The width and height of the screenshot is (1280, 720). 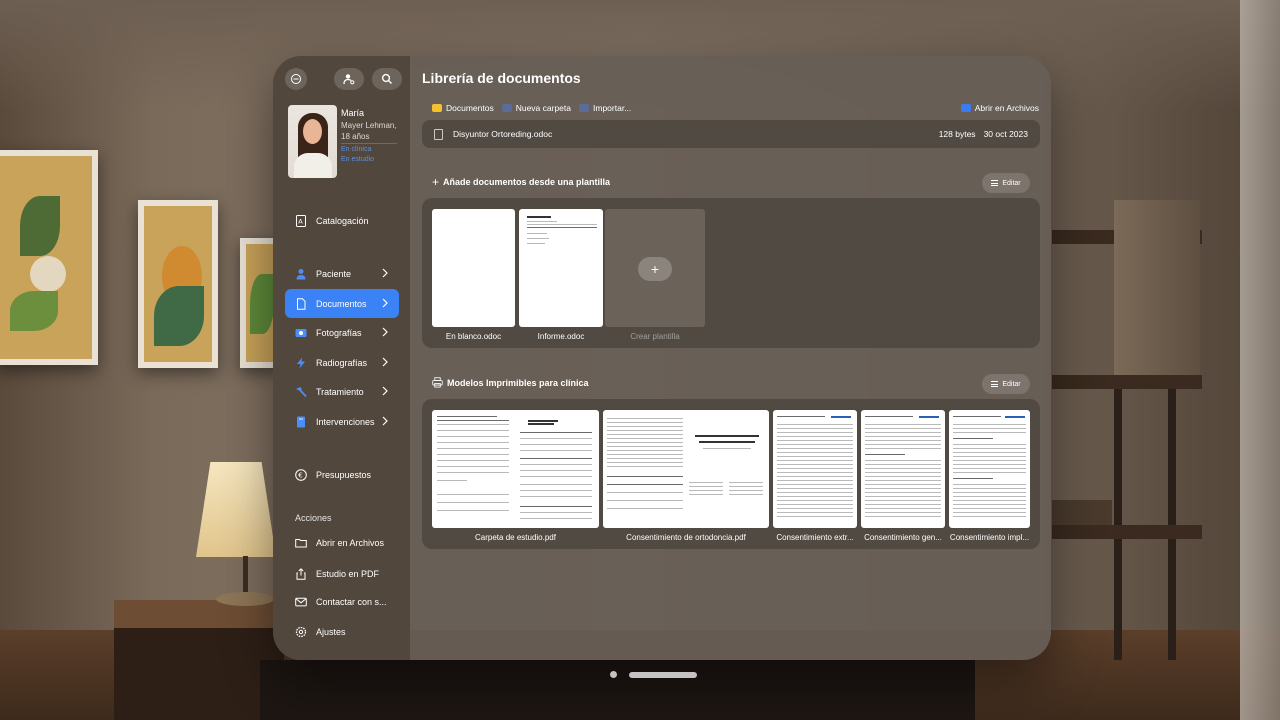 What do you see at coordinates (510, 382) in the screenshot?
I see `printables-section-title: Modelos Imprimibles para clínica` at bounding box center [510, 382].